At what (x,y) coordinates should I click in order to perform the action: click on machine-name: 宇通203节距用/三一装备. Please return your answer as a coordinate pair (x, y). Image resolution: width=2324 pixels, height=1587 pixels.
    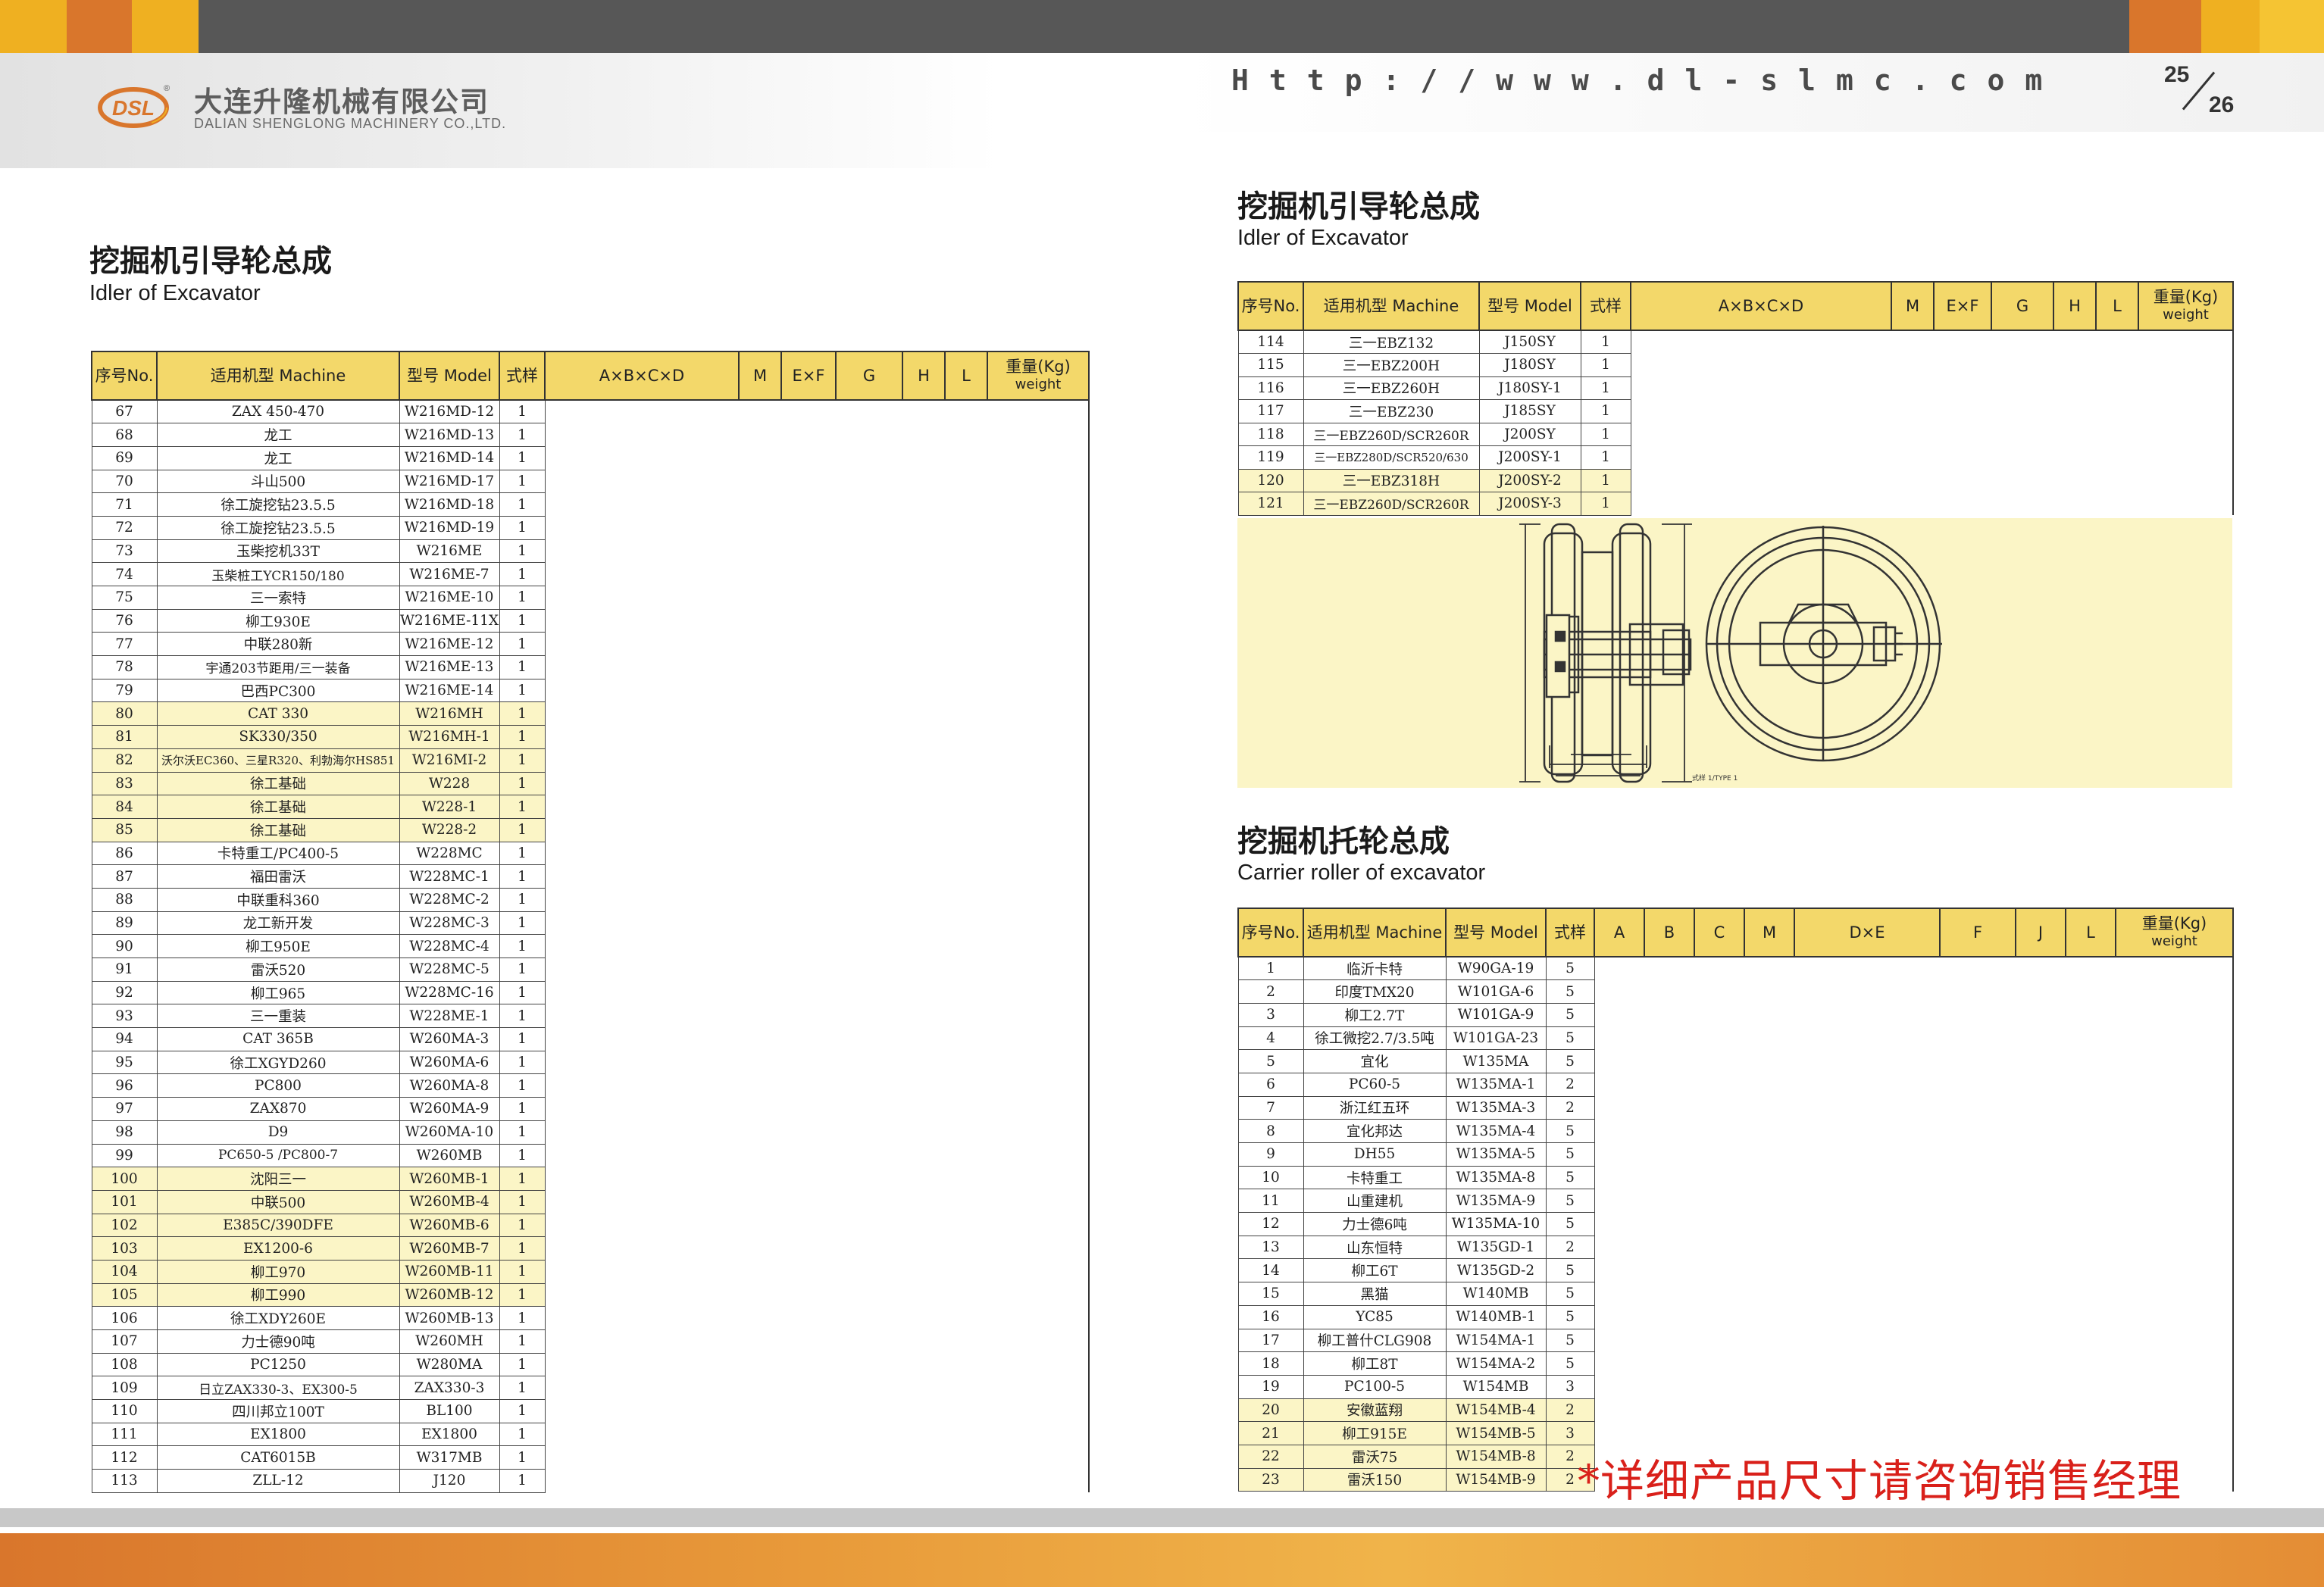
    Looking at the image, I should click on (278, 667).